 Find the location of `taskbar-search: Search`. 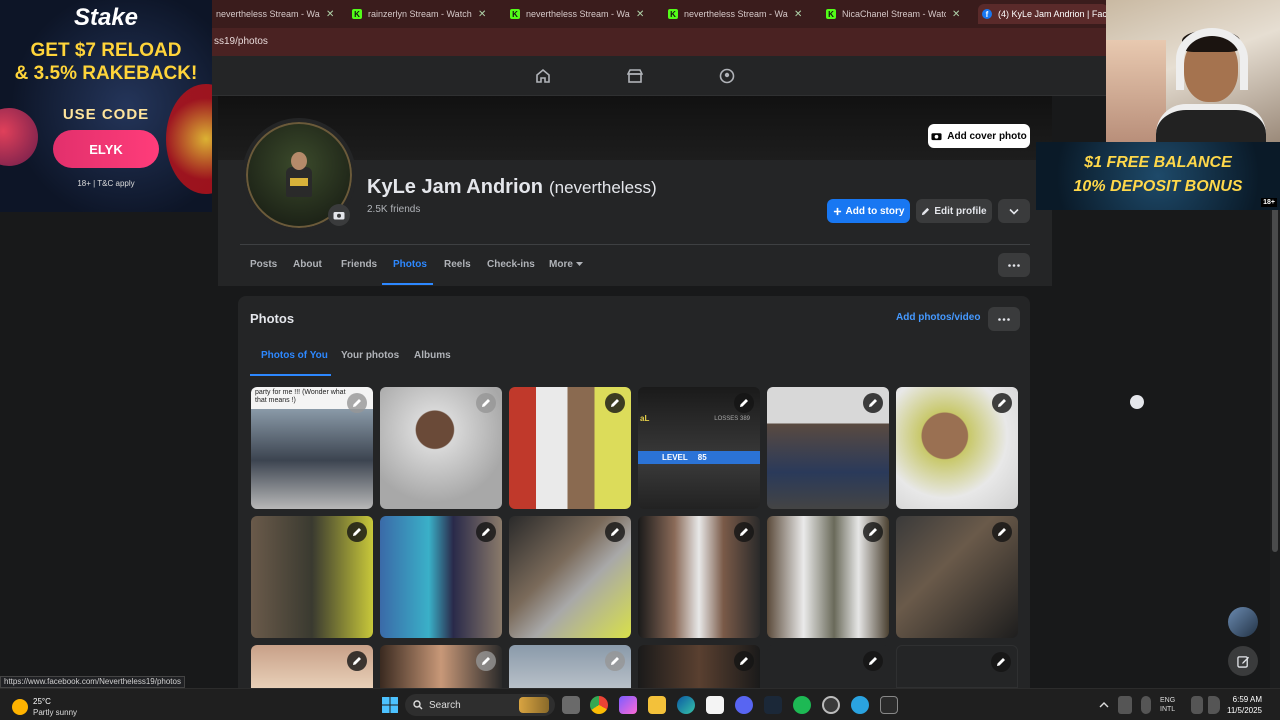

taskbar-search: Search is located at coordinates (480, 705).